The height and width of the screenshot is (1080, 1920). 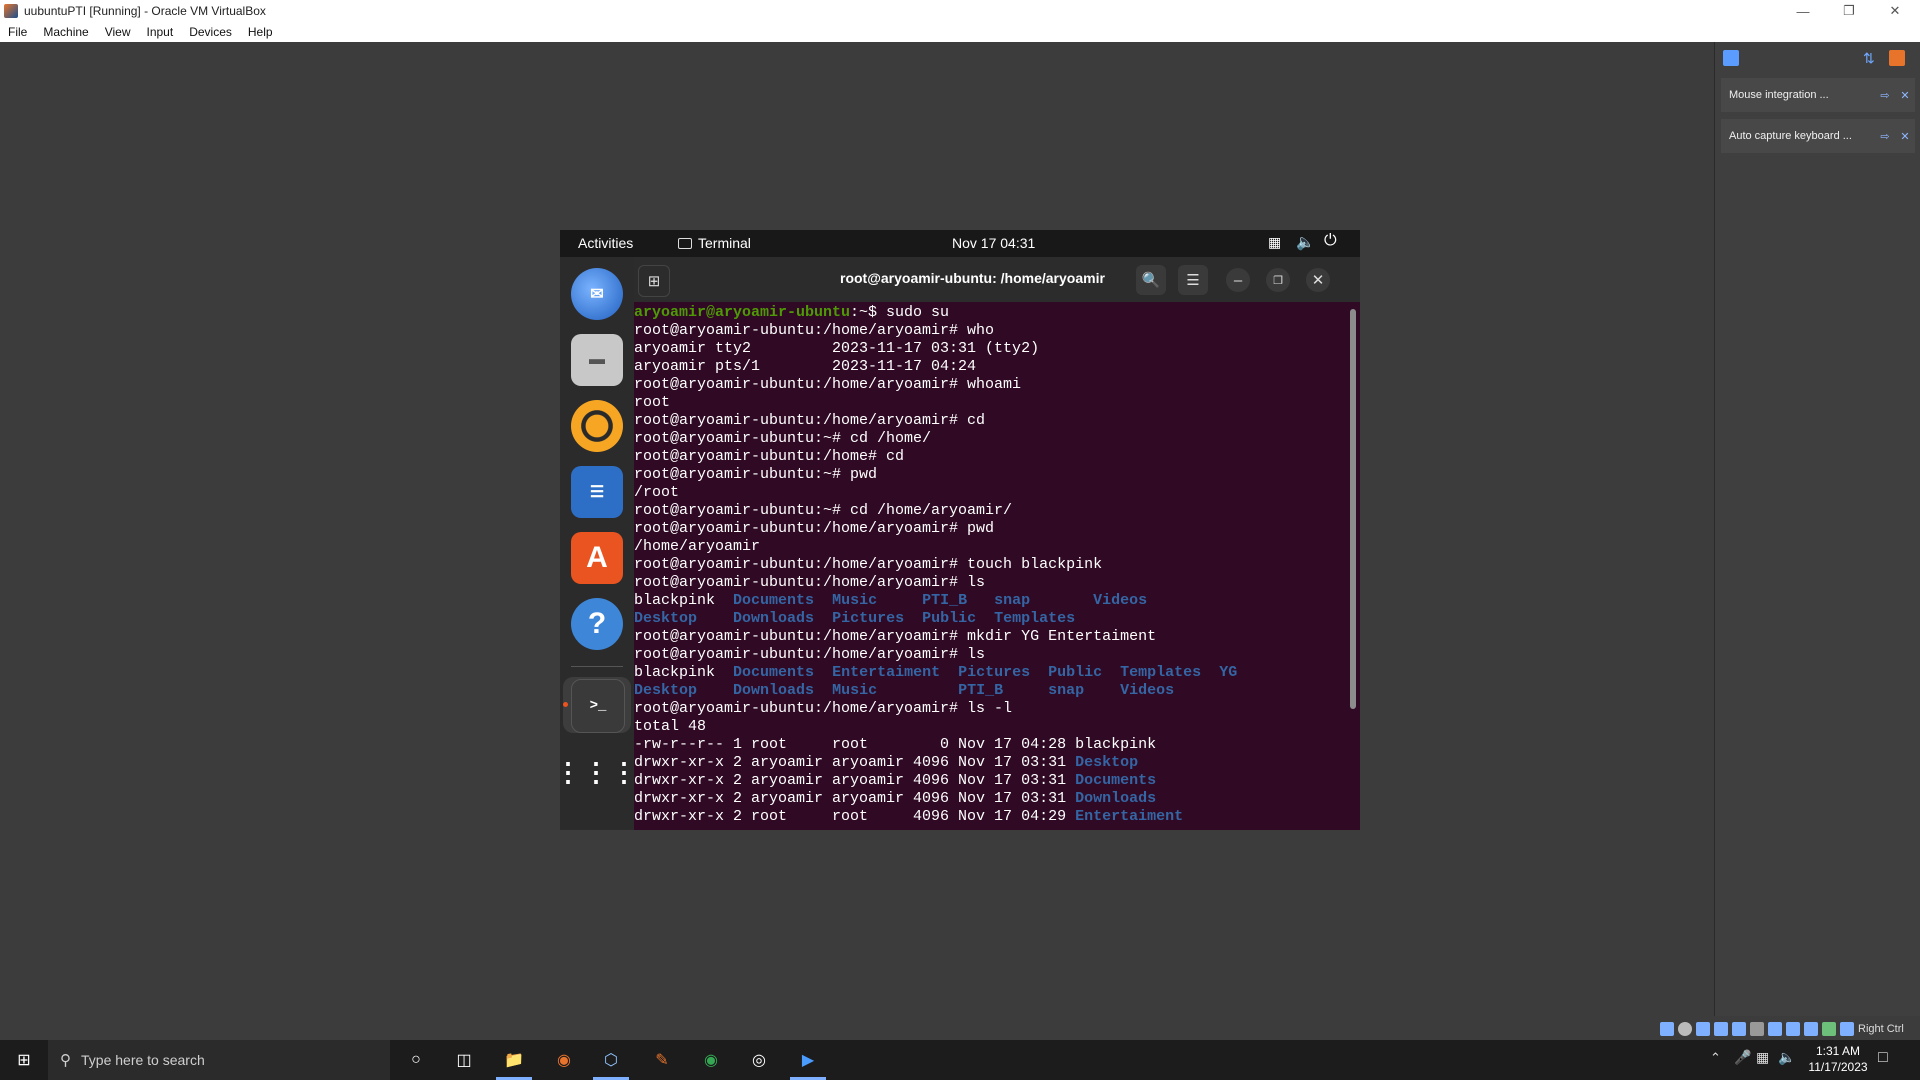 What do you see at coordinates (1193, 280) in the screenshot?
I see `menu-button: ☰` at bounding box center [1193, 280].